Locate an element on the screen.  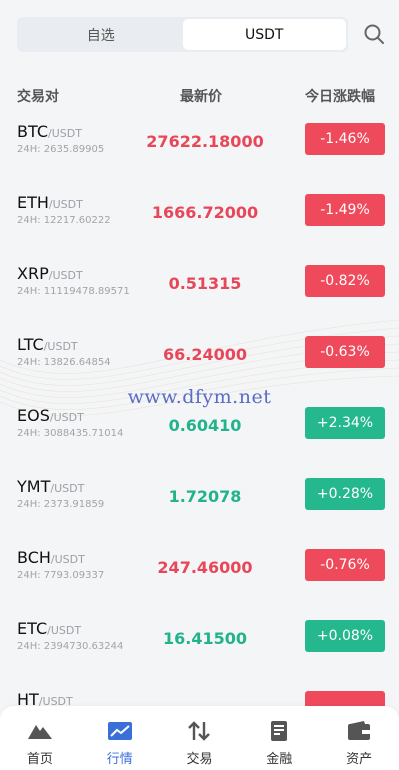
market-row: BCH/USDT 24H: 7793.09337 247.46000 -0.76% is located at coordinates (199, 565).